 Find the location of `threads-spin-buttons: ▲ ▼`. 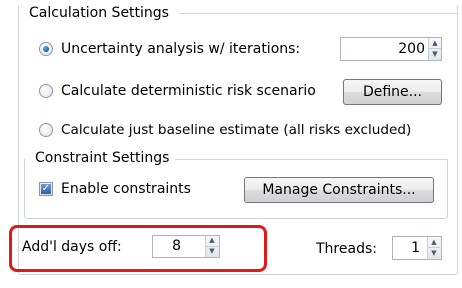

threads-spin-buttons: ▲ ▼ is located at coordinates (434, 248).